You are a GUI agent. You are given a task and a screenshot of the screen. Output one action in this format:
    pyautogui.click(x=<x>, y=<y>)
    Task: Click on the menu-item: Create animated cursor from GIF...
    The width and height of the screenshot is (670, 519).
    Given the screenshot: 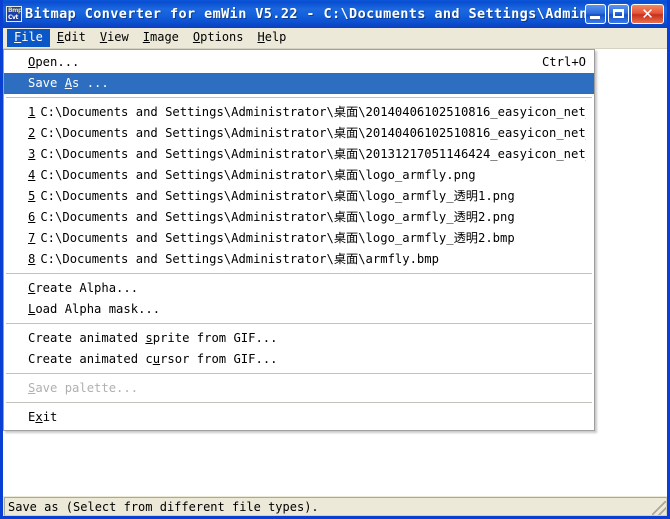 What is the action you would take?
    pyautogui.click(x=299, y=359)
    